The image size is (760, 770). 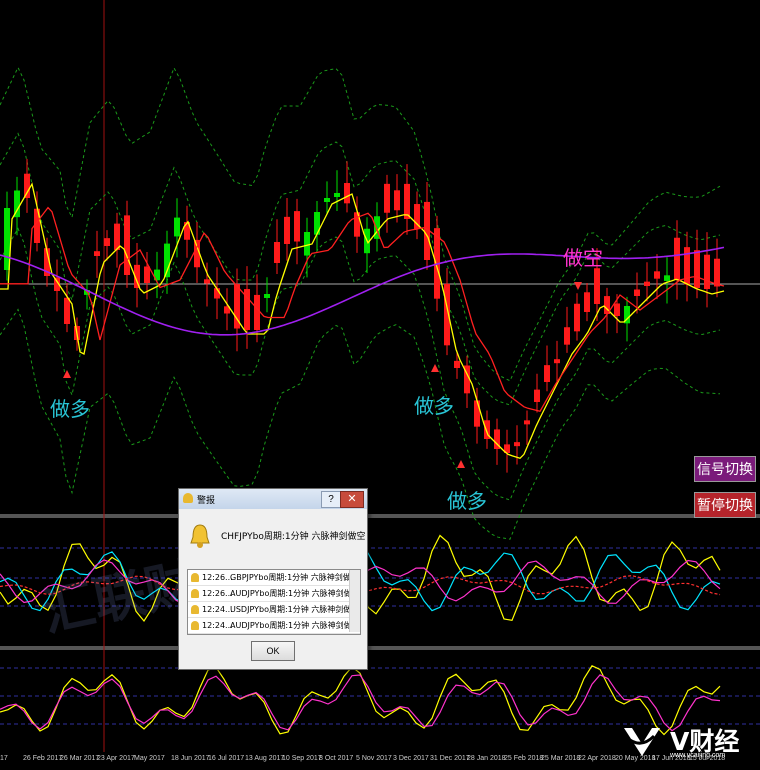 What do you see at coordinates (293, 537) in the screenshot?
I see `alert-message: CHFJPYbo周期:1分钟 六脉神剑做空` at bounding box center [293, 537].